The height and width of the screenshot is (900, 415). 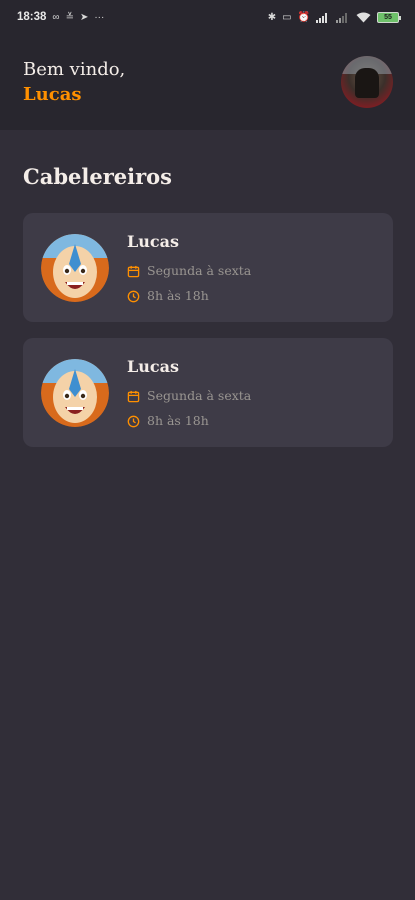 I want to click on more-notifications: ···, so click(x=99, y=17).